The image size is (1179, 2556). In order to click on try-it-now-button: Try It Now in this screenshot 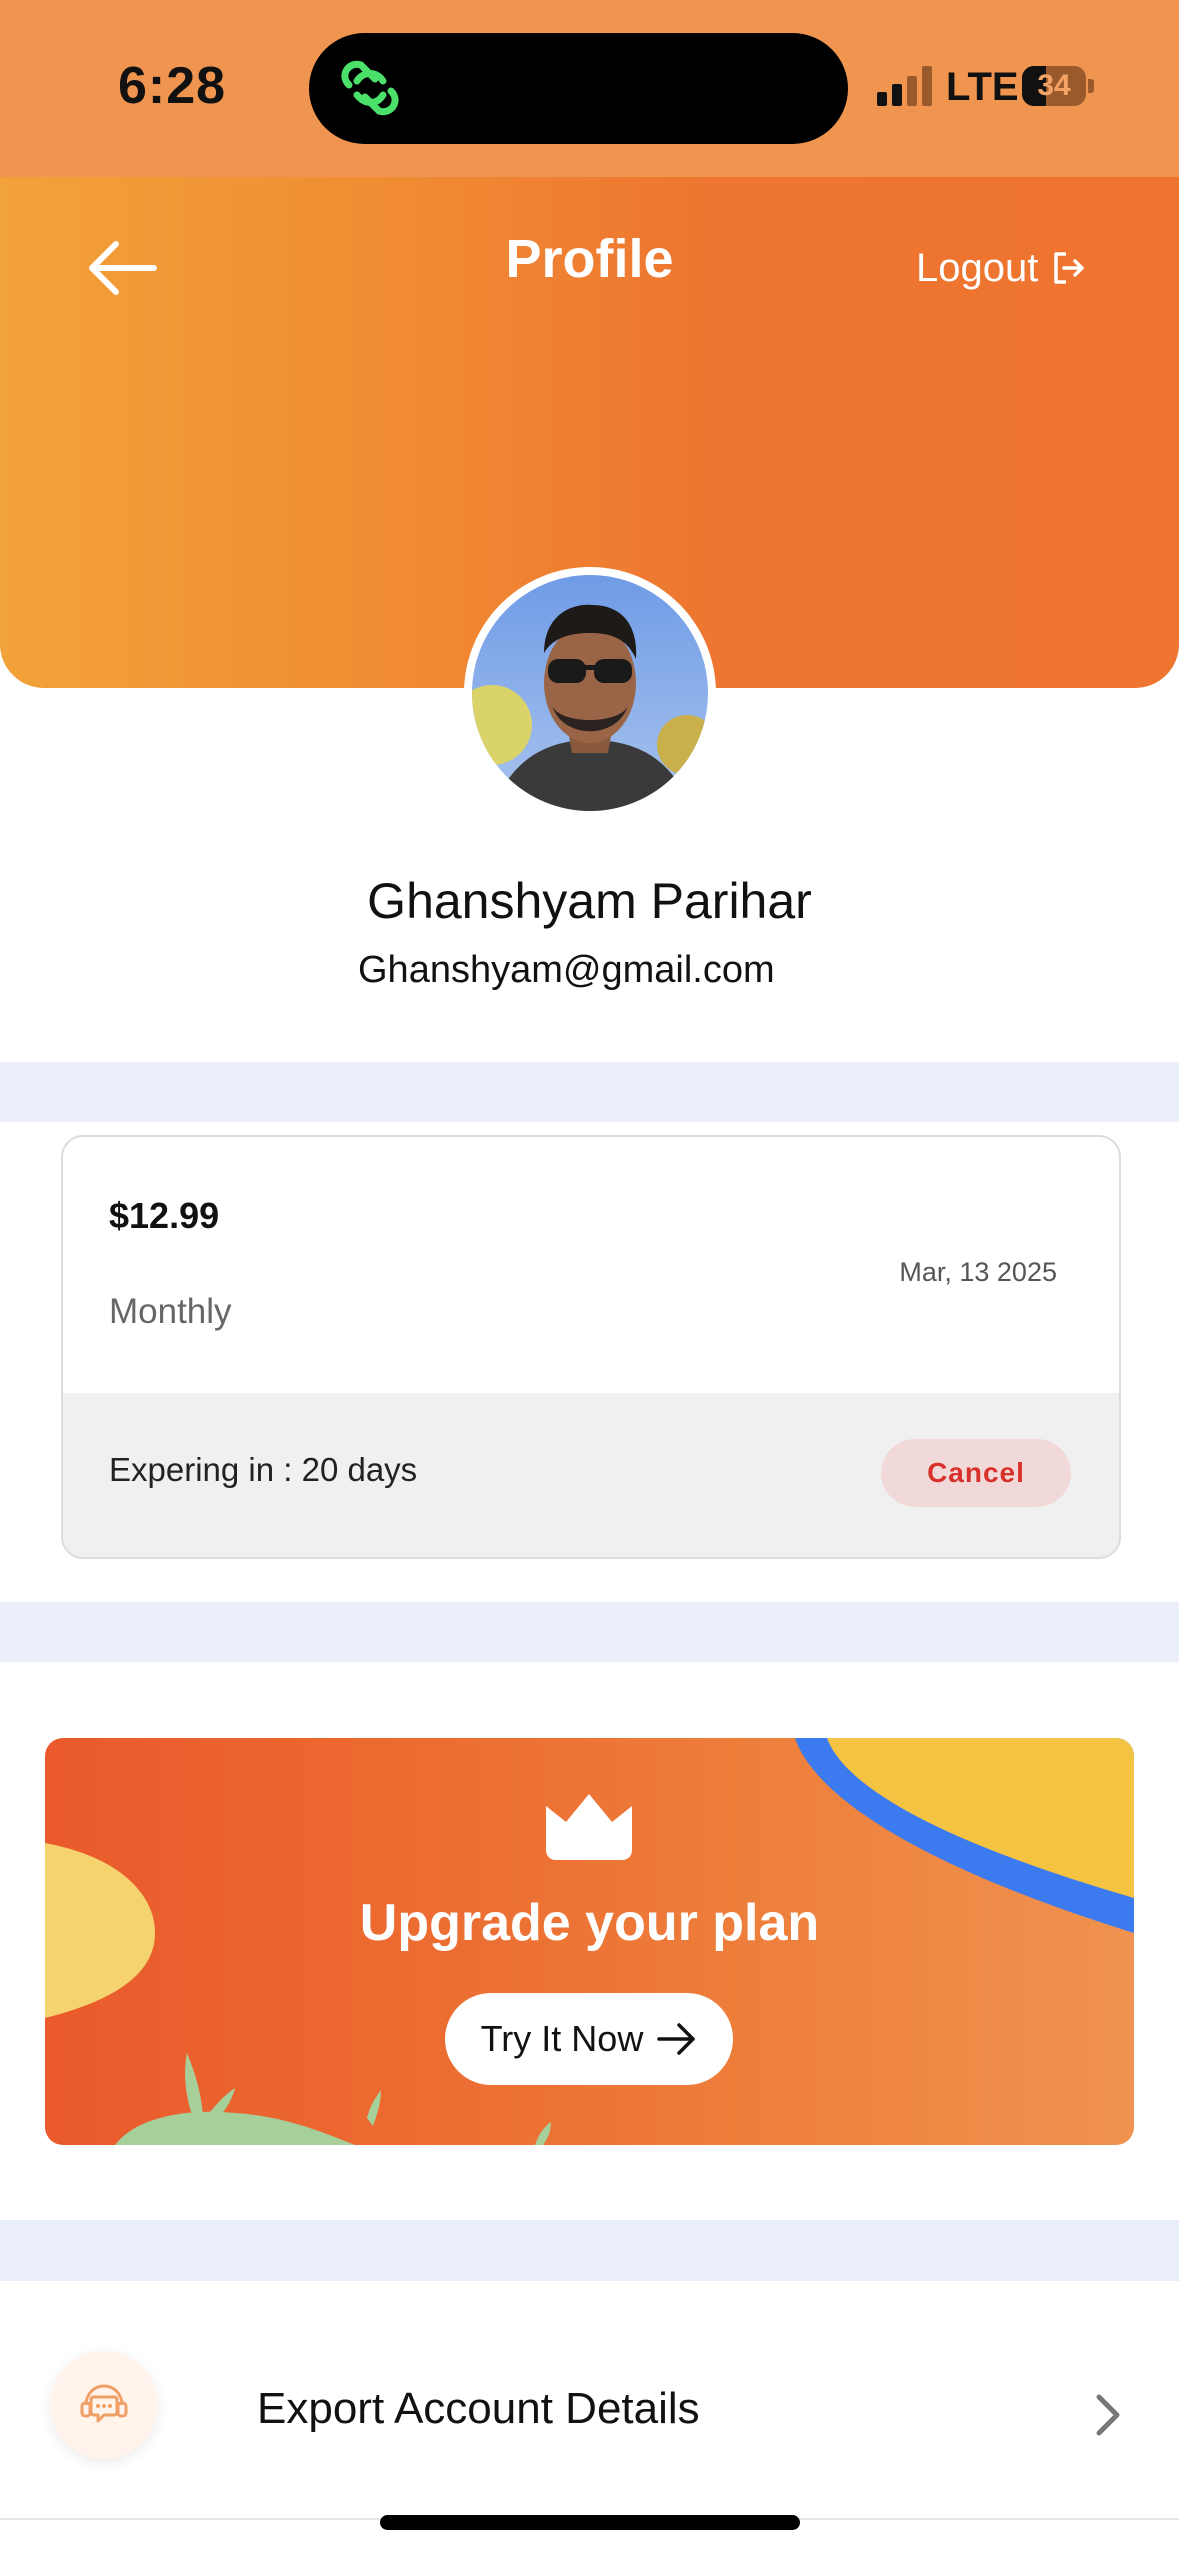, I will do `click(589, 2039)`.